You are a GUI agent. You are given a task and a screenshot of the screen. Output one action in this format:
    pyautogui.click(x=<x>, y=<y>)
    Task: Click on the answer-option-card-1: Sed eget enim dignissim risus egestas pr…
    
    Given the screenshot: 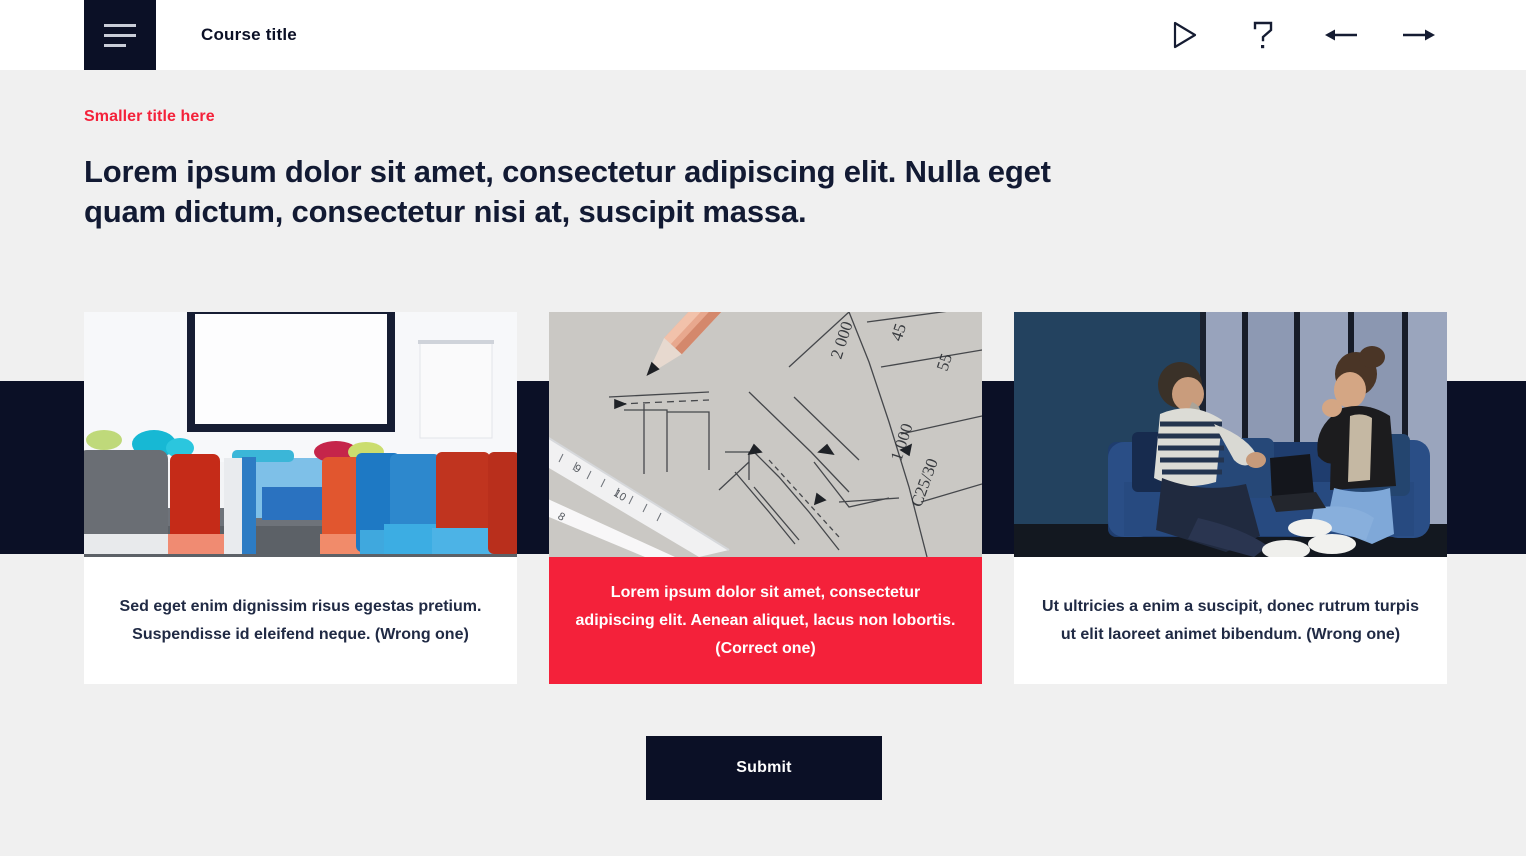 What is the action you would take?
    pyautogui.click(x=300, y=498)
    